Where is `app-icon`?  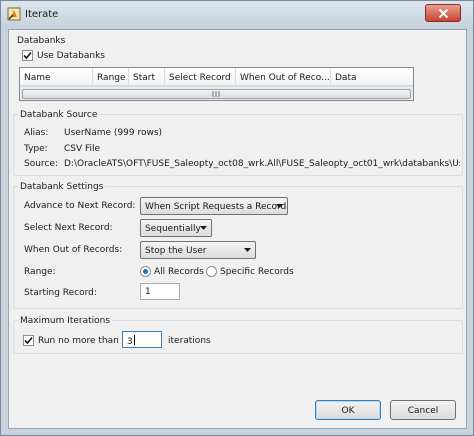 app-icon is located at coordinates (14, 14).